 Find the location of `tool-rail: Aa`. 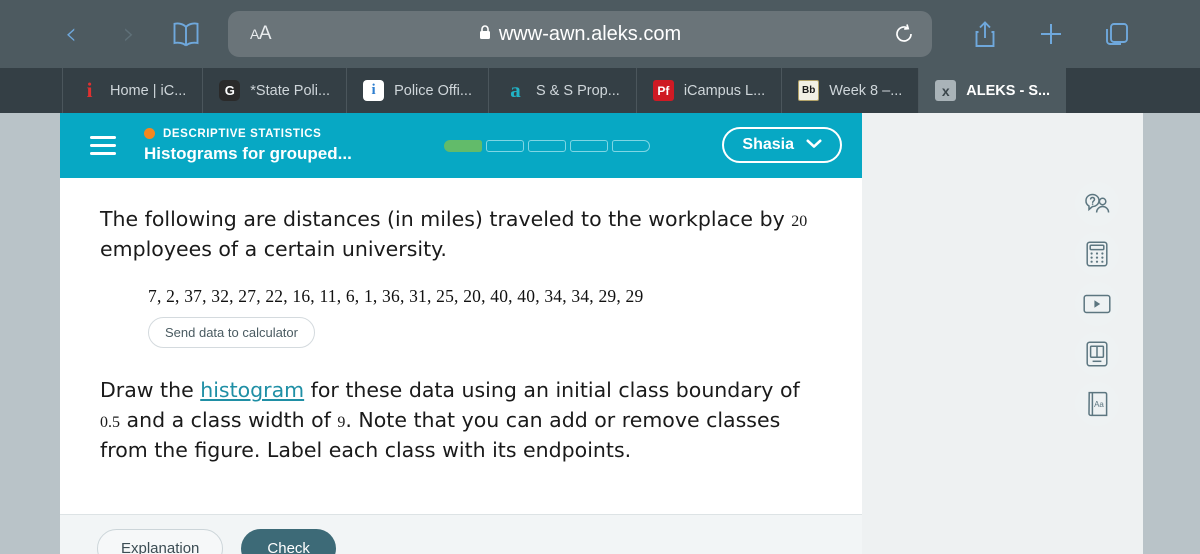

tool-rail: Aa is located at coordinates (1097, 304).